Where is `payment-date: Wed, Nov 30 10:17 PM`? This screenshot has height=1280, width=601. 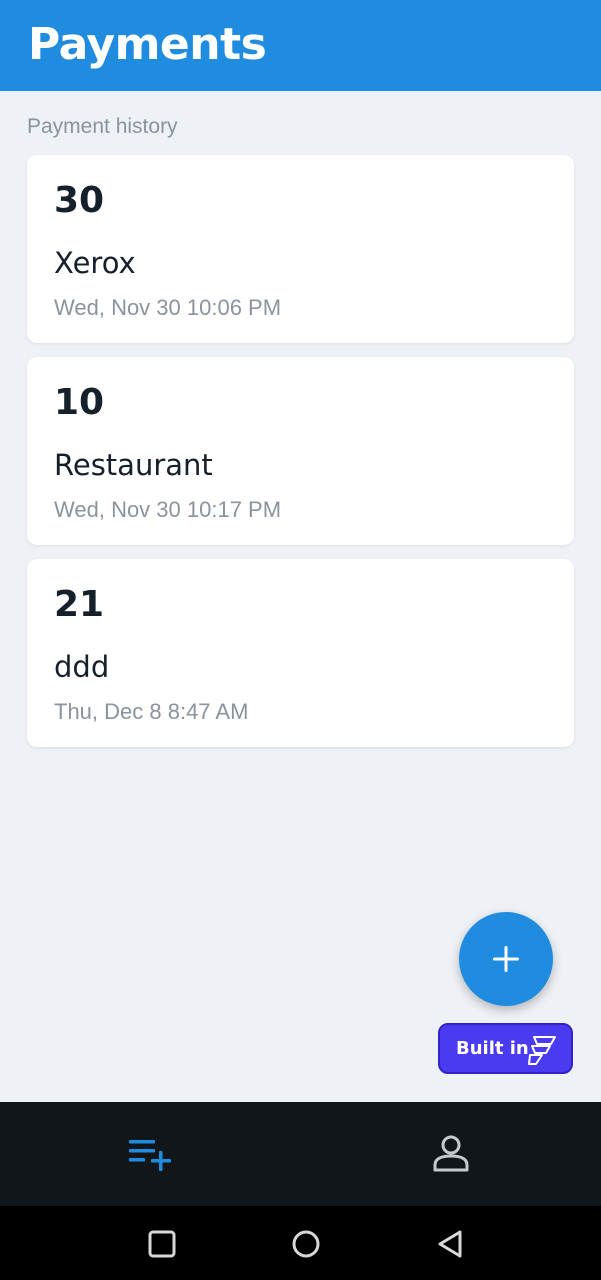 payment-date: Wed, Nov 30 10:17 PM is located at coordinates (168, 509).